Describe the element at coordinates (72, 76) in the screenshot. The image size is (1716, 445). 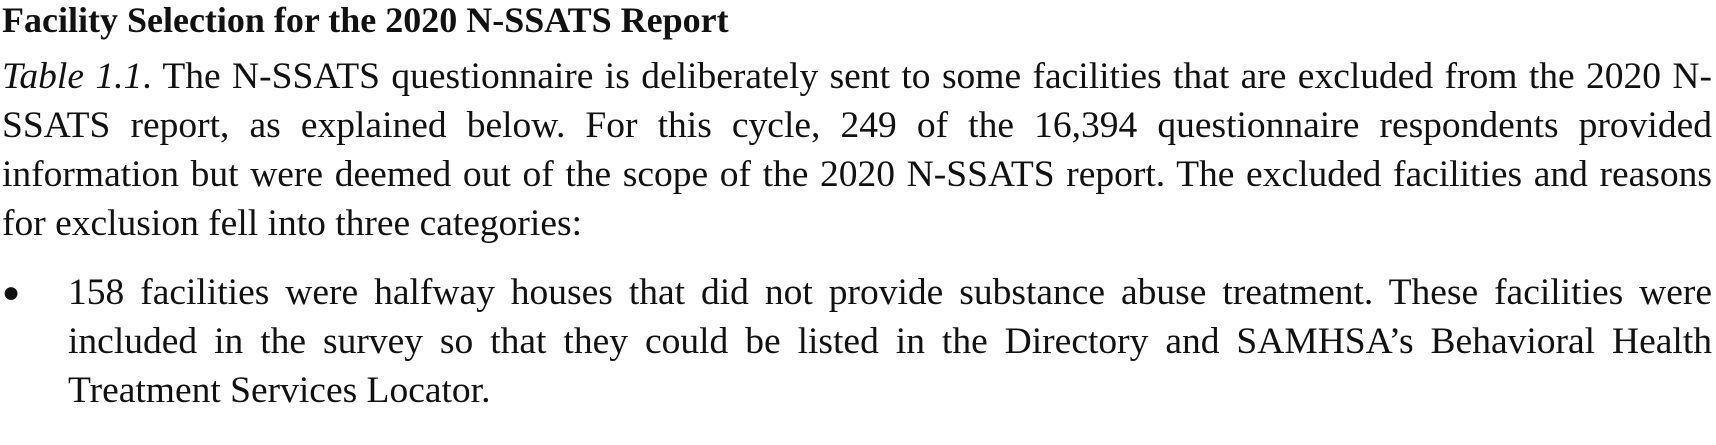
I see `table-reference: Table 1.1` at that location.